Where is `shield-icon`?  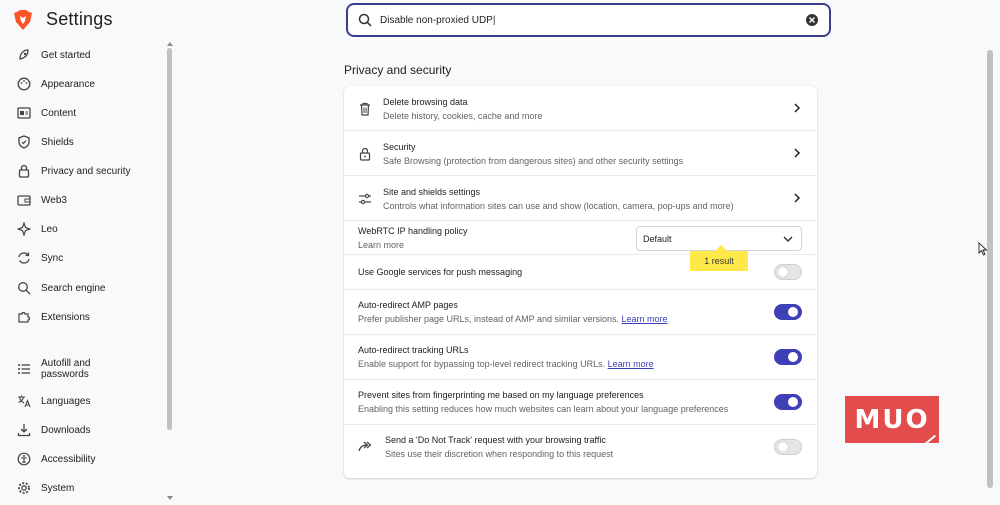
shield-icon is located at coordinates (24, 142).